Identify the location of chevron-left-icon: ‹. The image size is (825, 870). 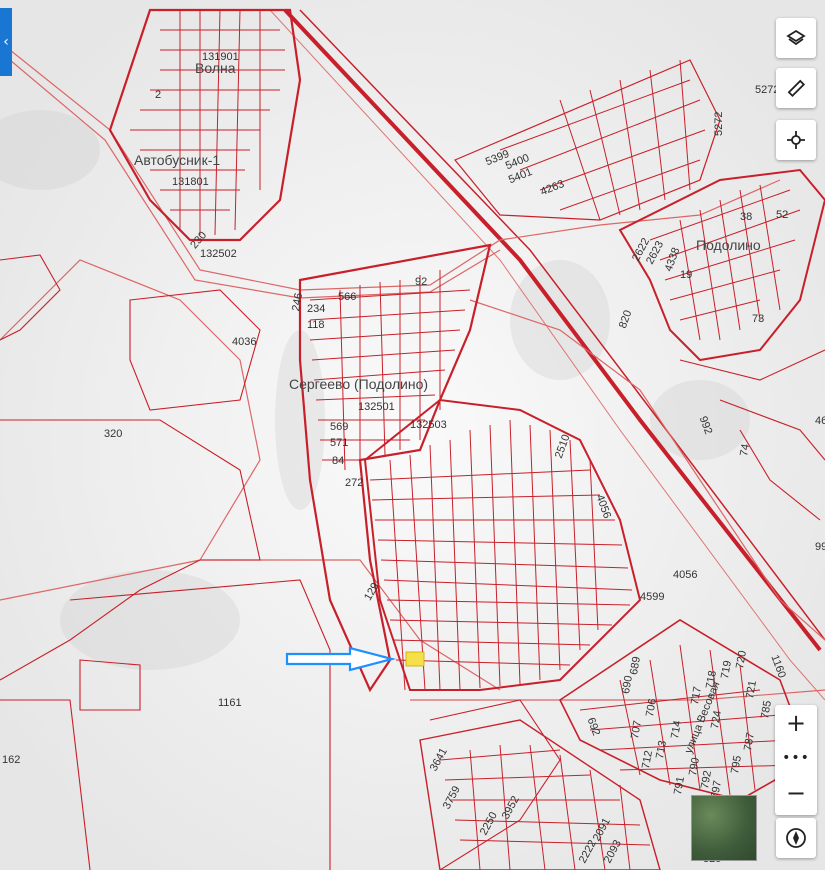
(6, 42).